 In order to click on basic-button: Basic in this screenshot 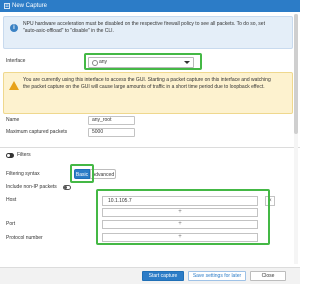, I will do `click(82, 174)`.